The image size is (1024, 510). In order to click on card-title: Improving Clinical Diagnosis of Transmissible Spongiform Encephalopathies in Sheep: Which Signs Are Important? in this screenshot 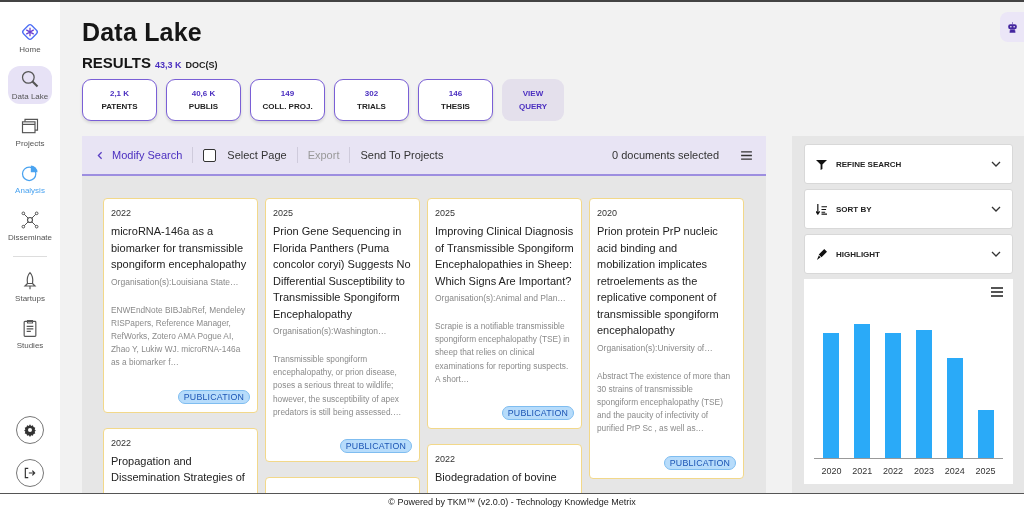, I will do `click(504, 256)`.